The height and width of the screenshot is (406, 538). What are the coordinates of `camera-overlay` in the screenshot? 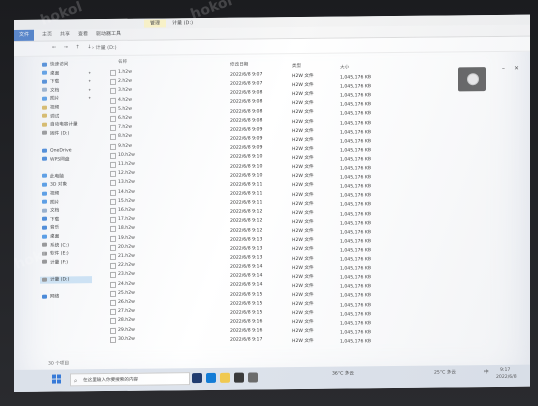 It's located at (472, 79).